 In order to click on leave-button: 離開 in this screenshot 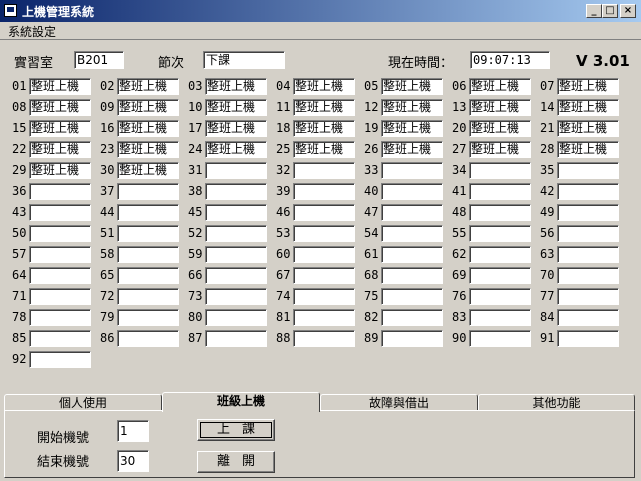, I will do `click(236, 462)`.